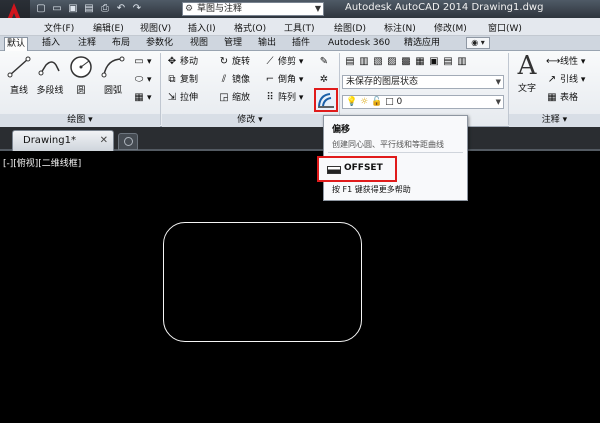 The width and height of the screenshot is (600, 423). Describe the element at coordinates (121, 9) in the screenshot. I see `undo-icon: ↶` at that location.